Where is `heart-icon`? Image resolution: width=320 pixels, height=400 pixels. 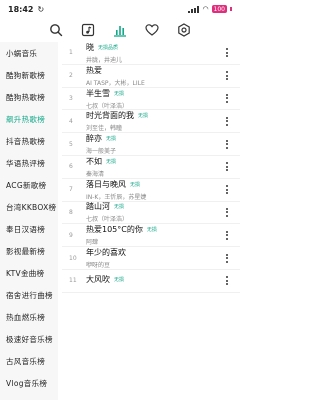 heart-icon is located at coordinates (152, 30).